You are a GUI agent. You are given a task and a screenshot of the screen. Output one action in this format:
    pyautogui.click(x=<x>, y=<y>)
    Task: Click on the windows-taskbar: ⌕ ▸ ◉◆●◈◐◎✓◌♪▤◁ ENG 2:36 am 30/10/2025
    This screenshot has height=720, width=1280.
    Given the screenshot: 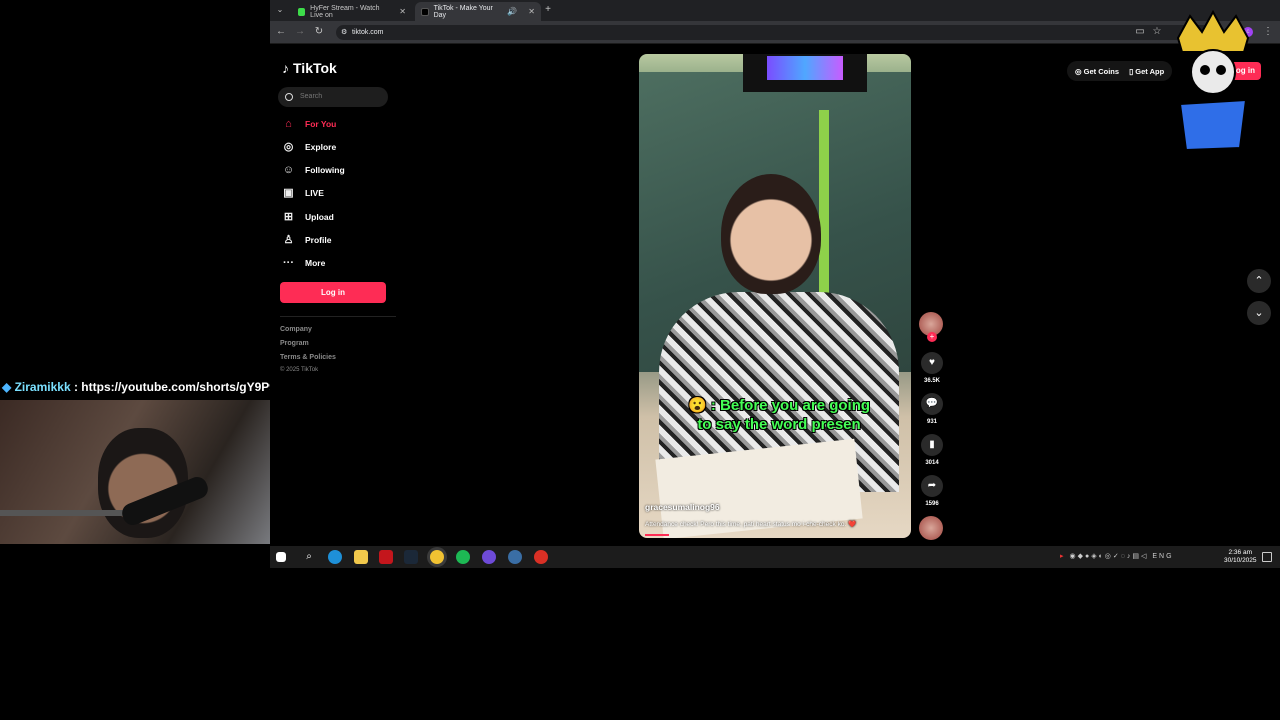 What is the action you would take?
    pyautogui.click(x=775, y=557)
    